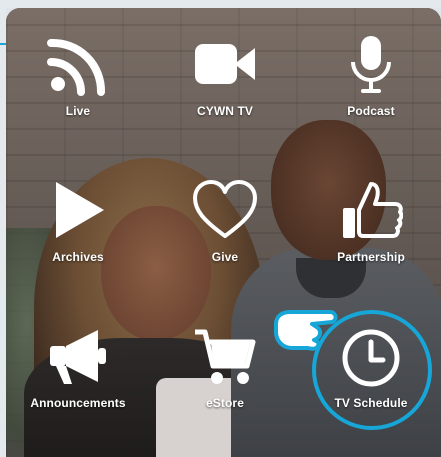  Describe the element at coordinates (78, 212) in the screenshot. I see `play-icon` at that location.